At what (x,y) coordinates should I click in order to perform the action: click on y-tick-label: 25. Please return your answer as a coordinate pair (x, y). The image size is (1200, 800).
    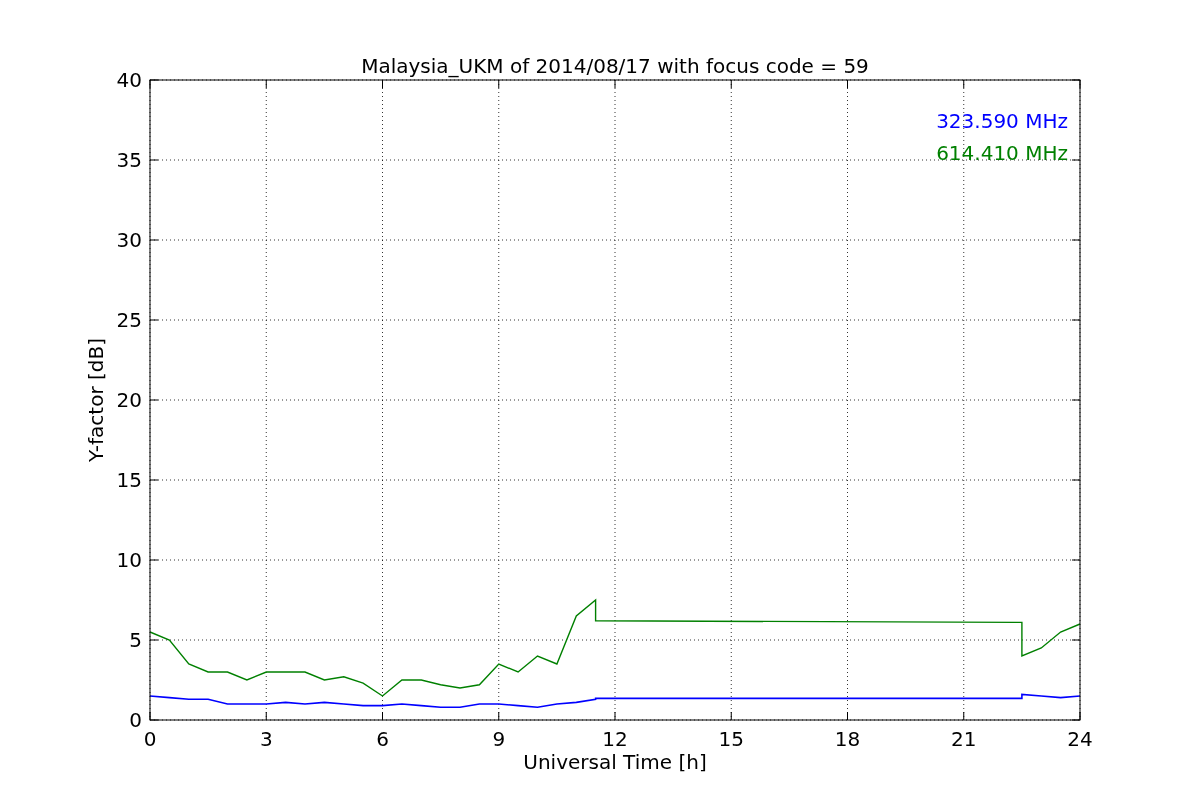
    Looking at the image, I should click on (129, 320).